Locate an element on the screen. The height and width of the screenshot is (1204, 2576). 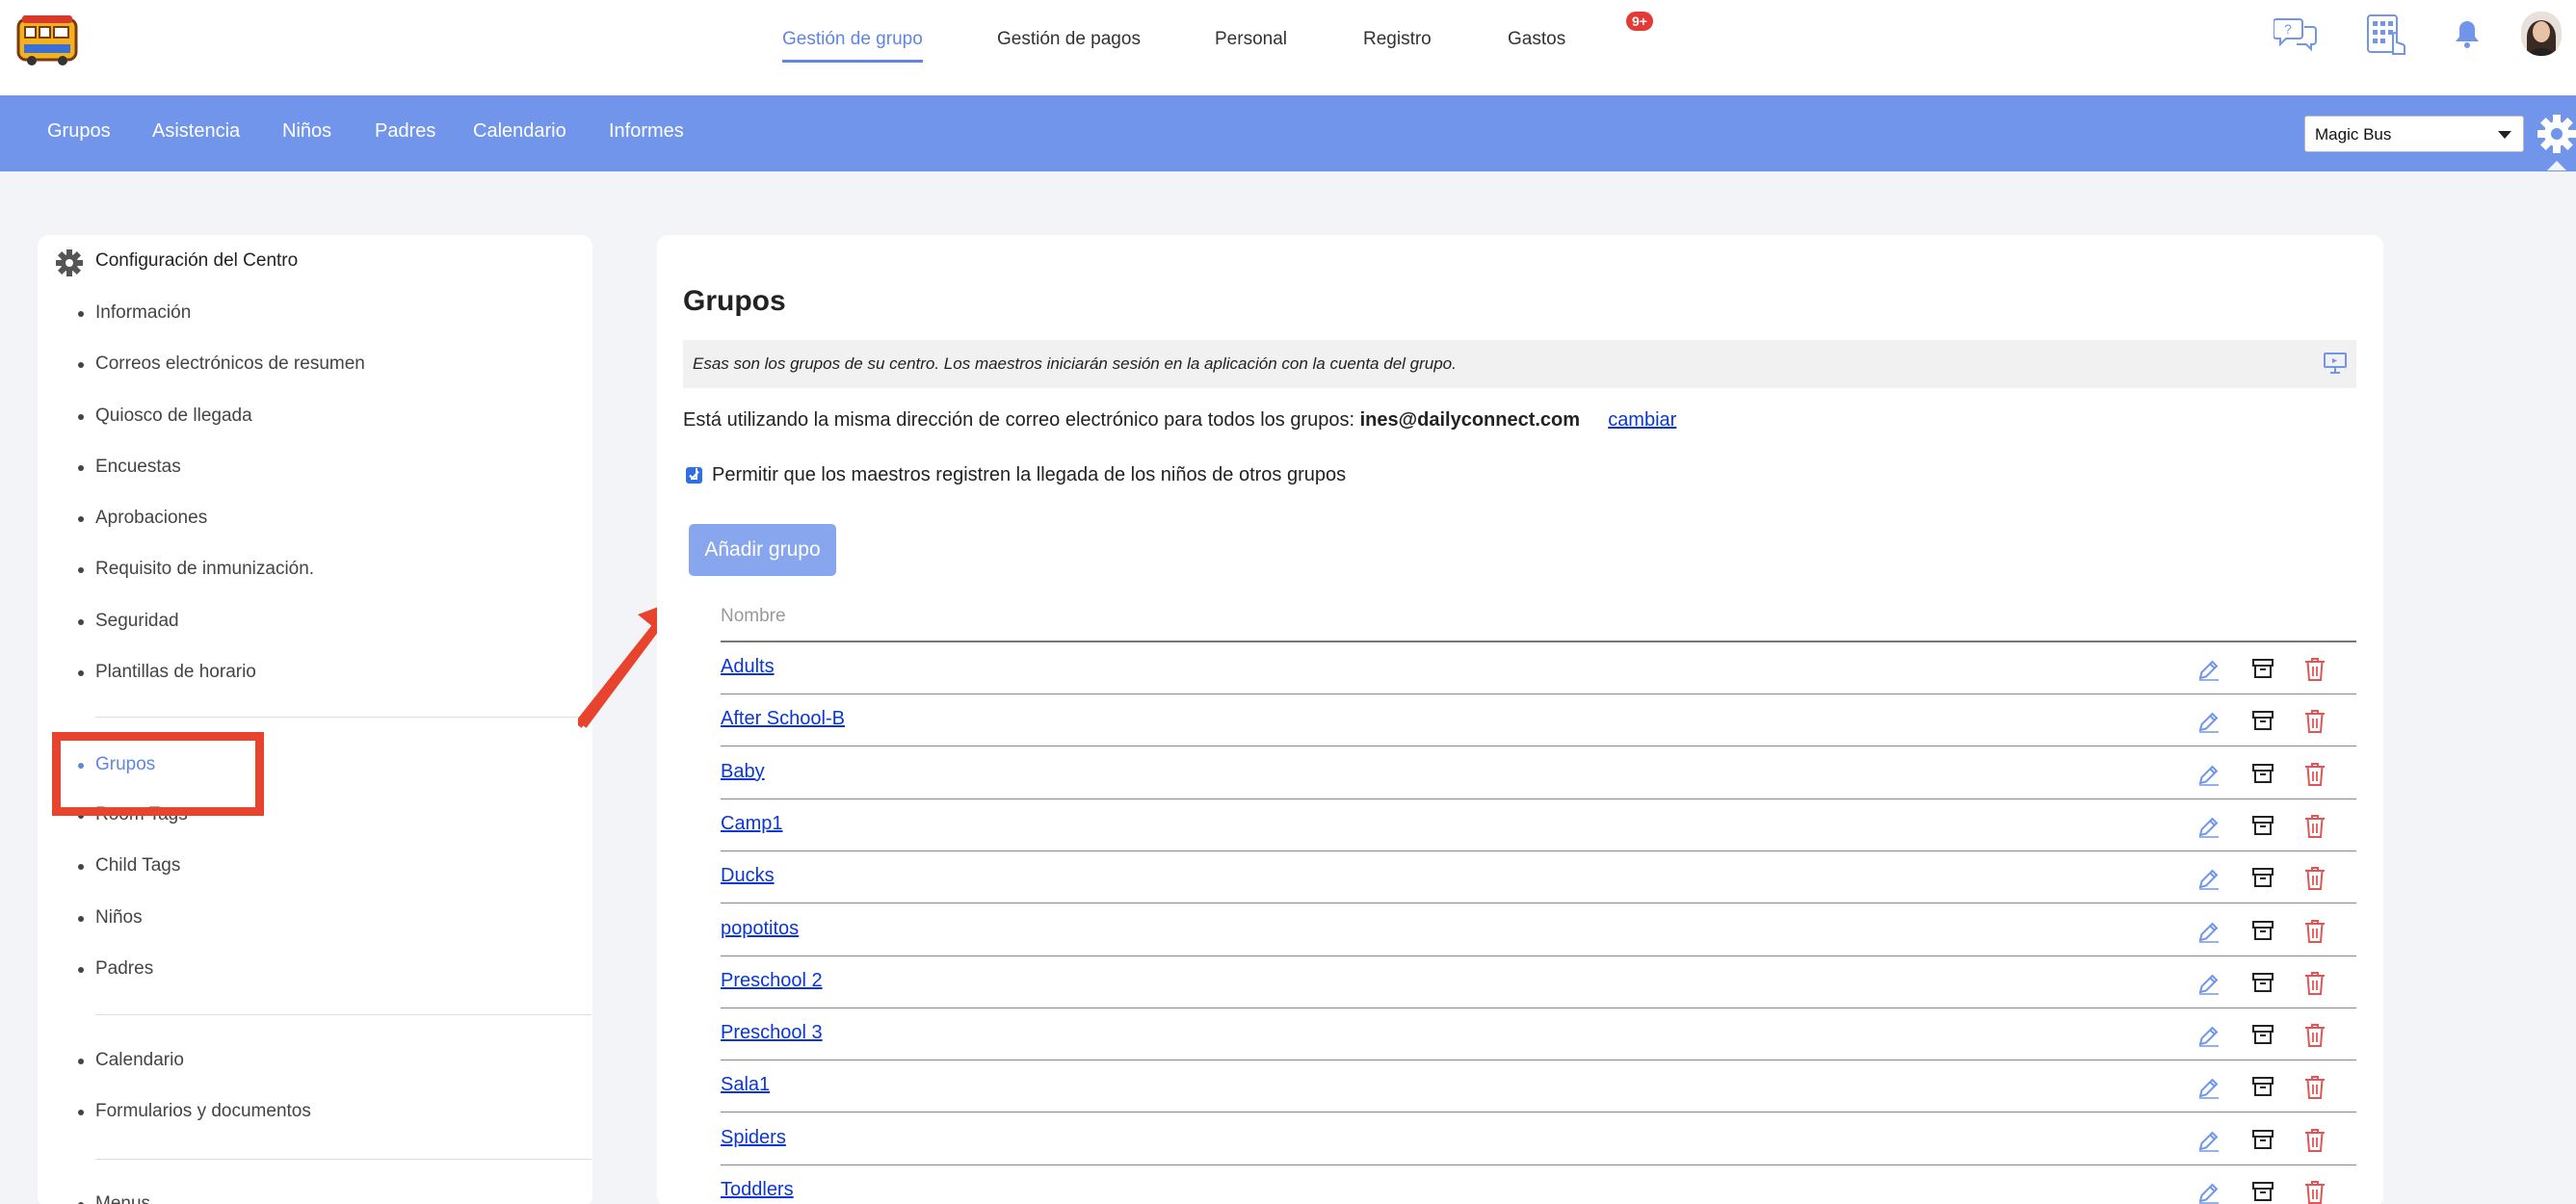
topnav-gestion-grupo: Gestión de grupo is located at coordinates (853, 46).